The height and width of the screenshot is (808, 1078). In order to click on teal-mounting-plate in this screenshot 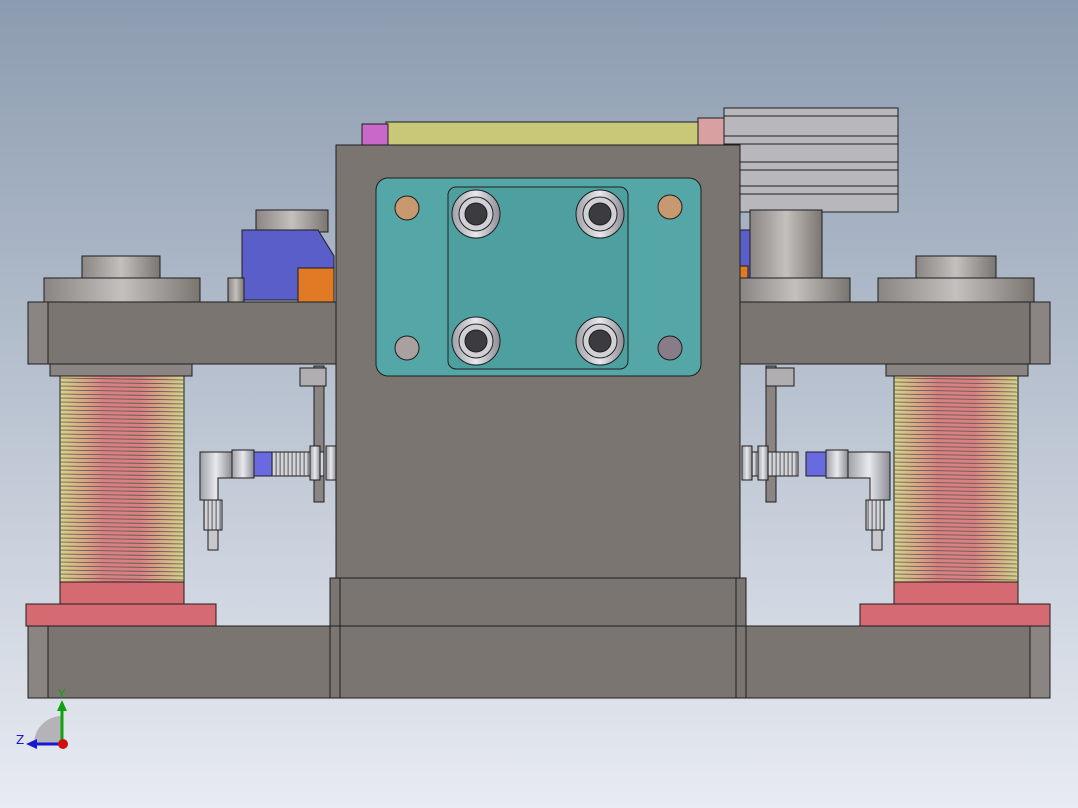, I will do `click(538, 277)`.